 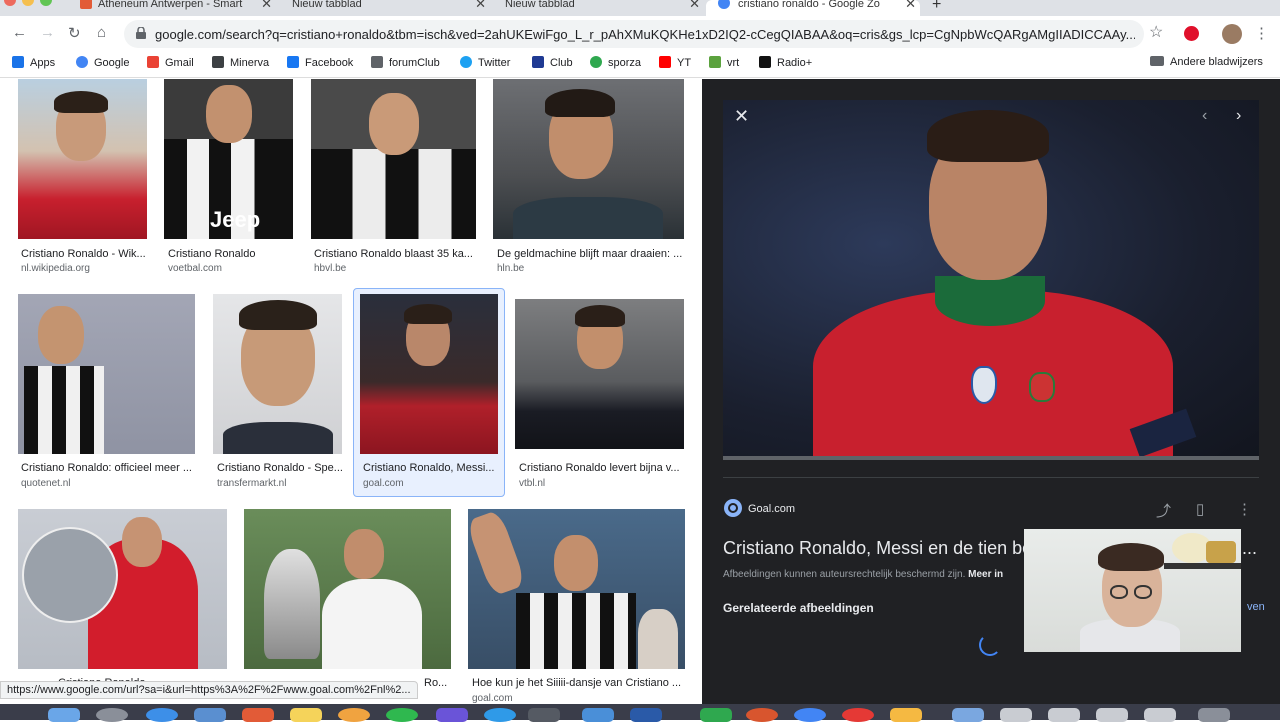 I want to click on result-source: hbvl.be, so click(x=330, y=268).